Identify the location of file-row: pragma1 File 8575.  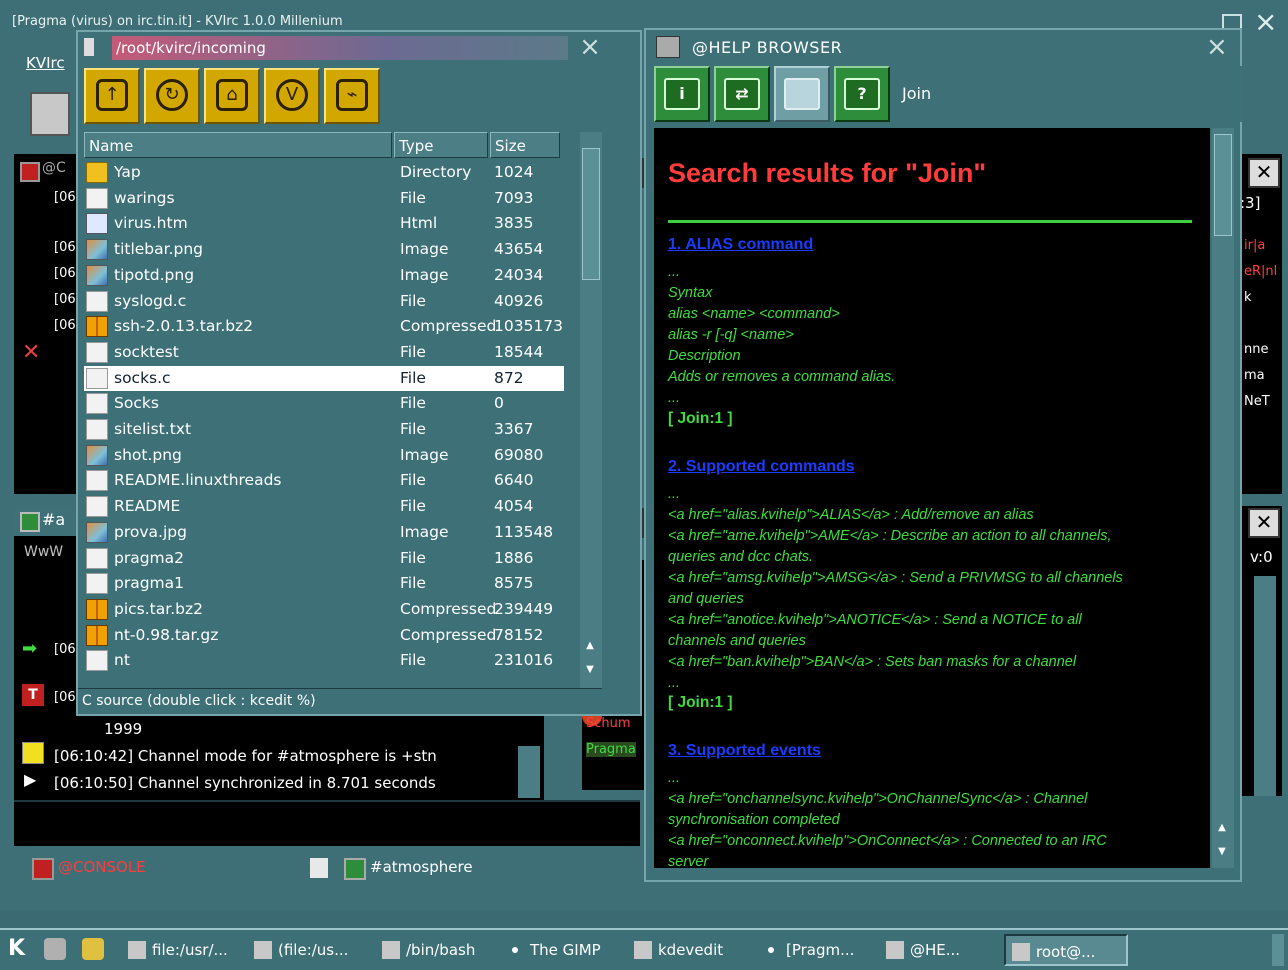
(324, 584).